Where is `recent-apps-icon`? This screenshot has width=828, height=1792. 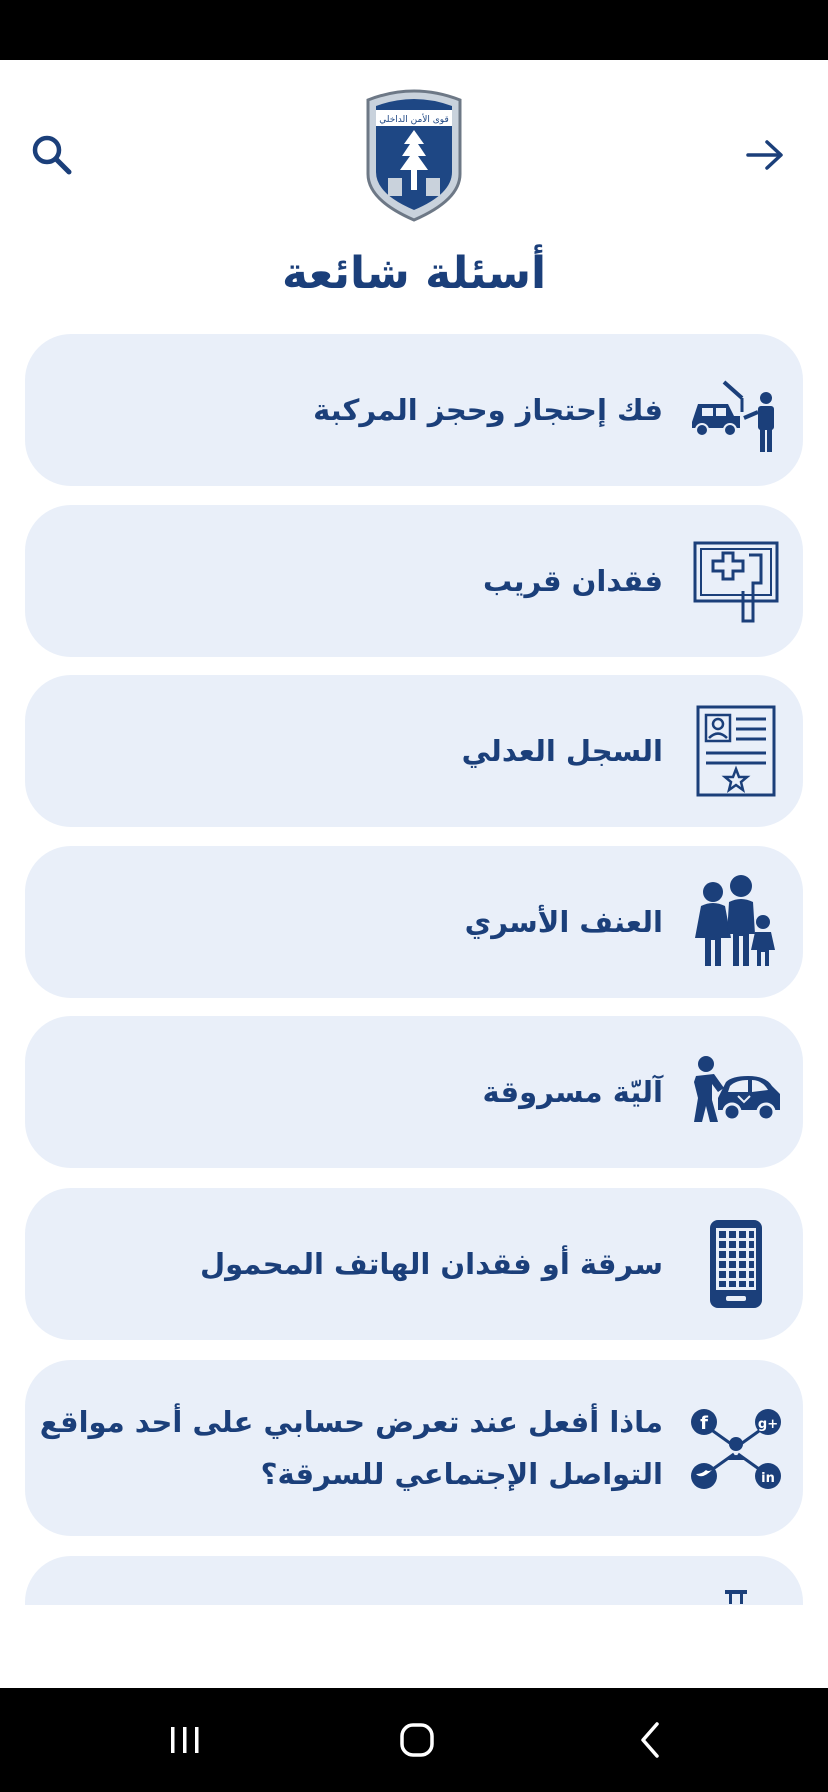 recent-apps-icon is located at coordinates (185, 1740).